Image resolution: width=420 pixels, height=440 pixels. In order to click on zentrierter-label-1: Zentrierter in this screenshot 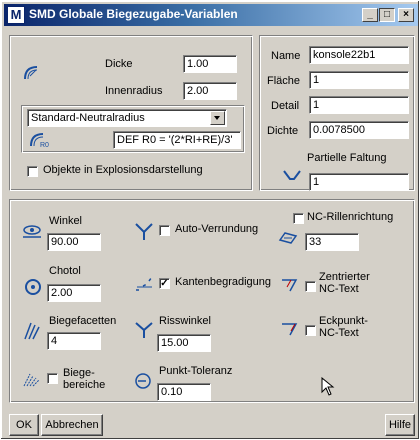, I will do `click(344, 277)`.